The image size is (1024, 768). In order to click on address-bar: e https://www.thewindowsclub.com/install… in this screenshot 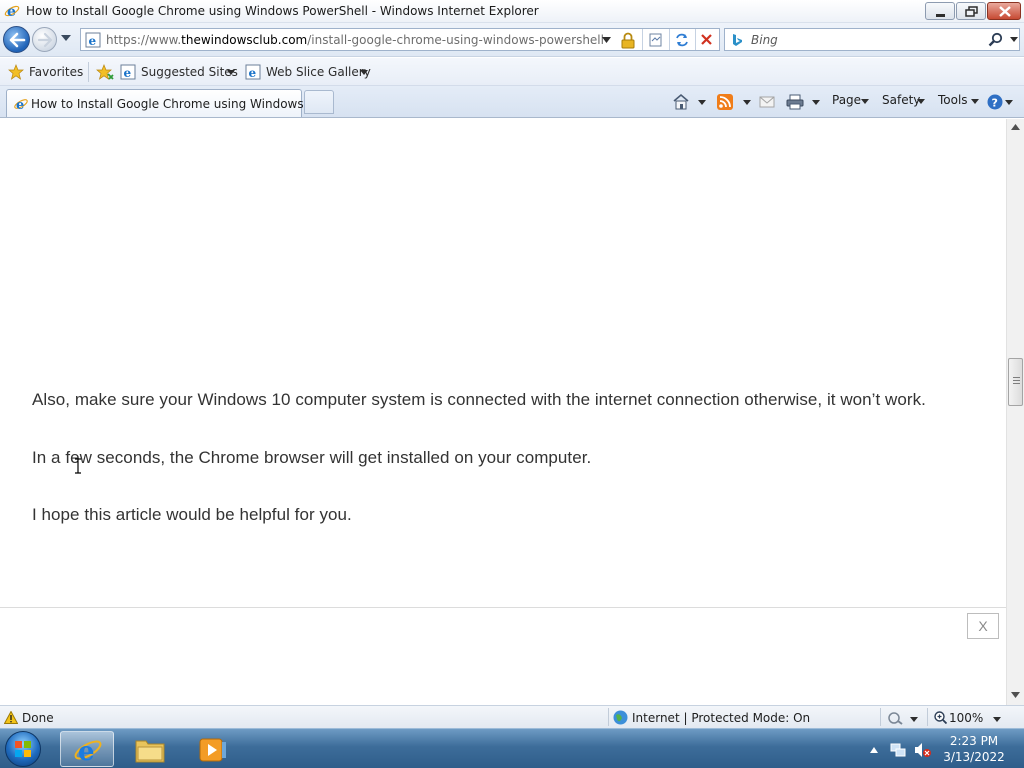, I will do `click(400, 39)`.